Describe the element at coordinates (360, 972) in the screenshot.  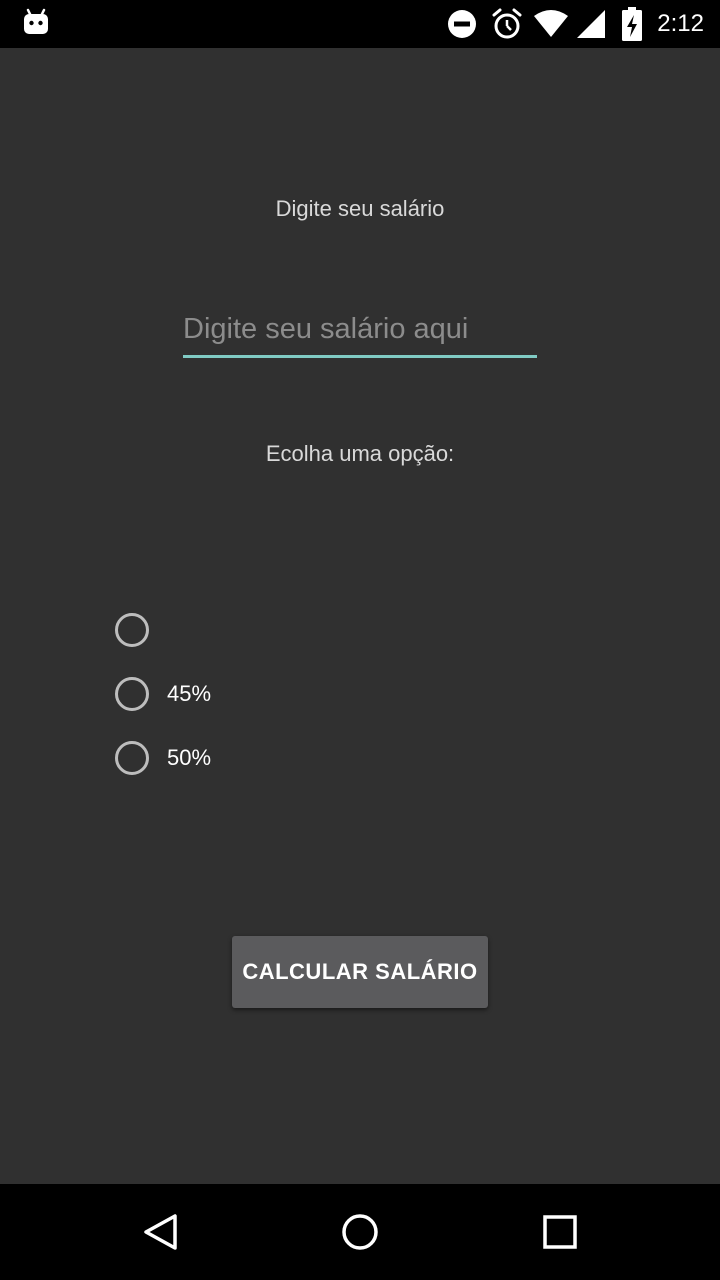
I see `calculate-salary-button: CALCULAR SALÁRIO` at that location.